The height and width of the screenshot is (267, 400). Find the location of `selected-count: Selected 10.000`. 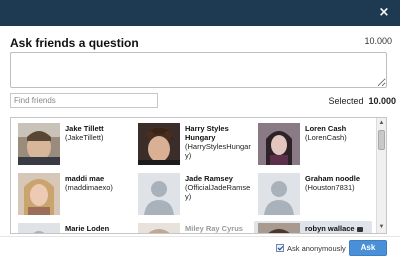

selected-count: Selected 10.000 is located at coordinates (362, 101).